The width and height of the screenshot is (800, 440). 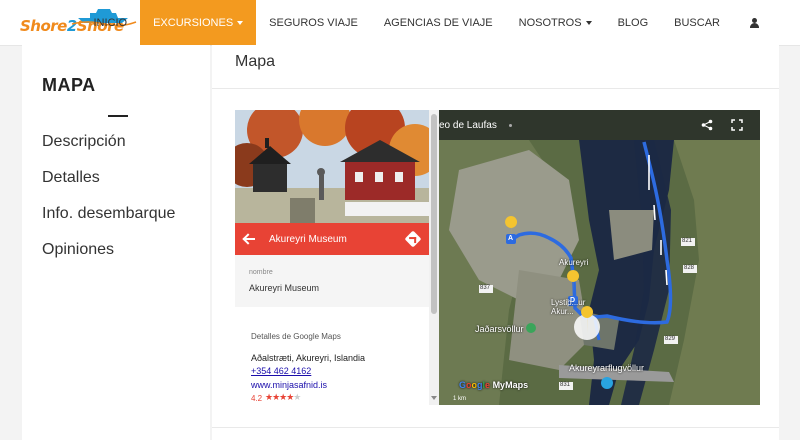 I want to click on back-arrow-icon, so click(x=249, y=239).